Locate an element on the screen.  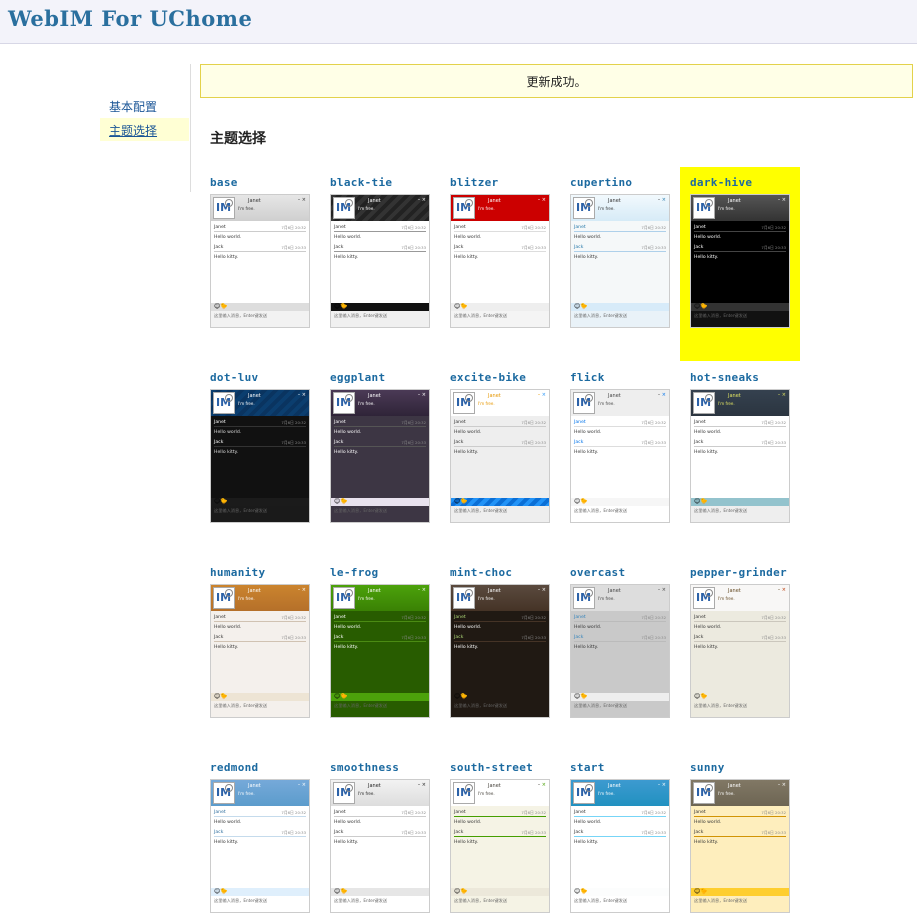
theme-name: pepper-grinder is located at coordinates (738, 572).